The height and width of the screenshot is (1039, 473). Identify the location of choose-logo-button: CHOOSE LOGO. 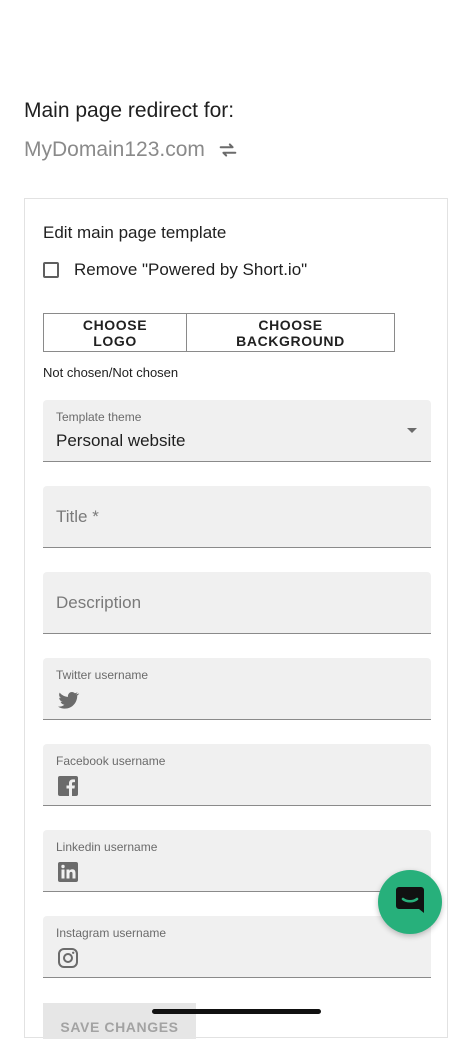
(115, 332).